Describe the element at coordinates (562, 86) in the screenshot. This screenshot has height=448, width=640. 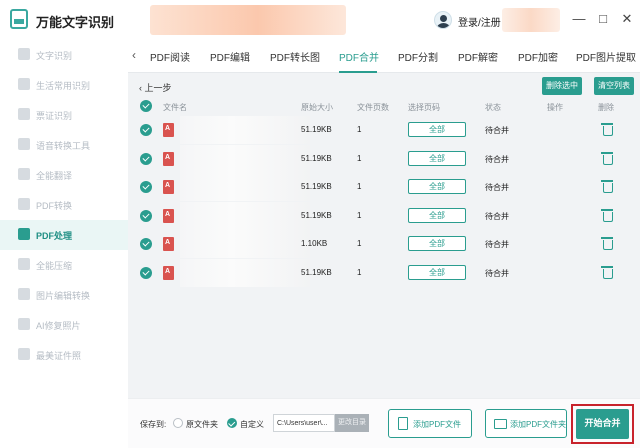
I see `delete-selected-button: 删除选中` at that location.